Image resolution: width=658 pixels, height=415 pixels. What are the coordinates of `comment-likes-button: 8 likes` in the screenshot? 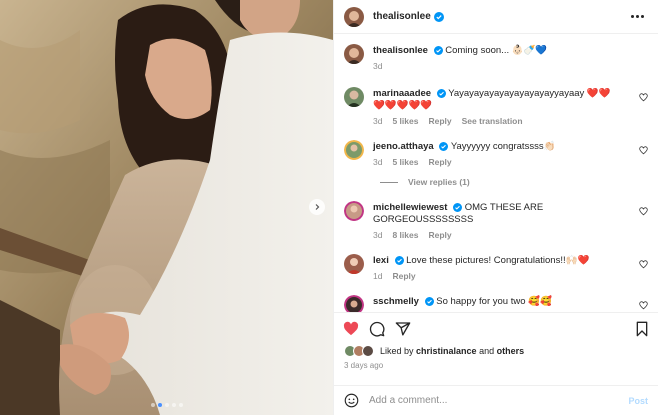 It's located at (405, 235).